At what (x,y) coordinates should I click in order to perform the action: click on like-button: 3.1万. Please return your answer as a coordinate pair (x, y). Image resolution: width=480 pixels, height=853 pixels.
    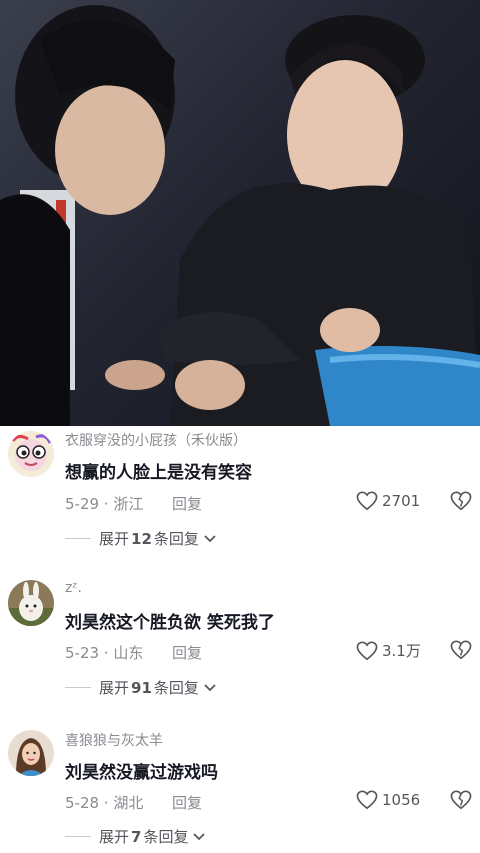
    Looking at the image, I should click on (388, 650).